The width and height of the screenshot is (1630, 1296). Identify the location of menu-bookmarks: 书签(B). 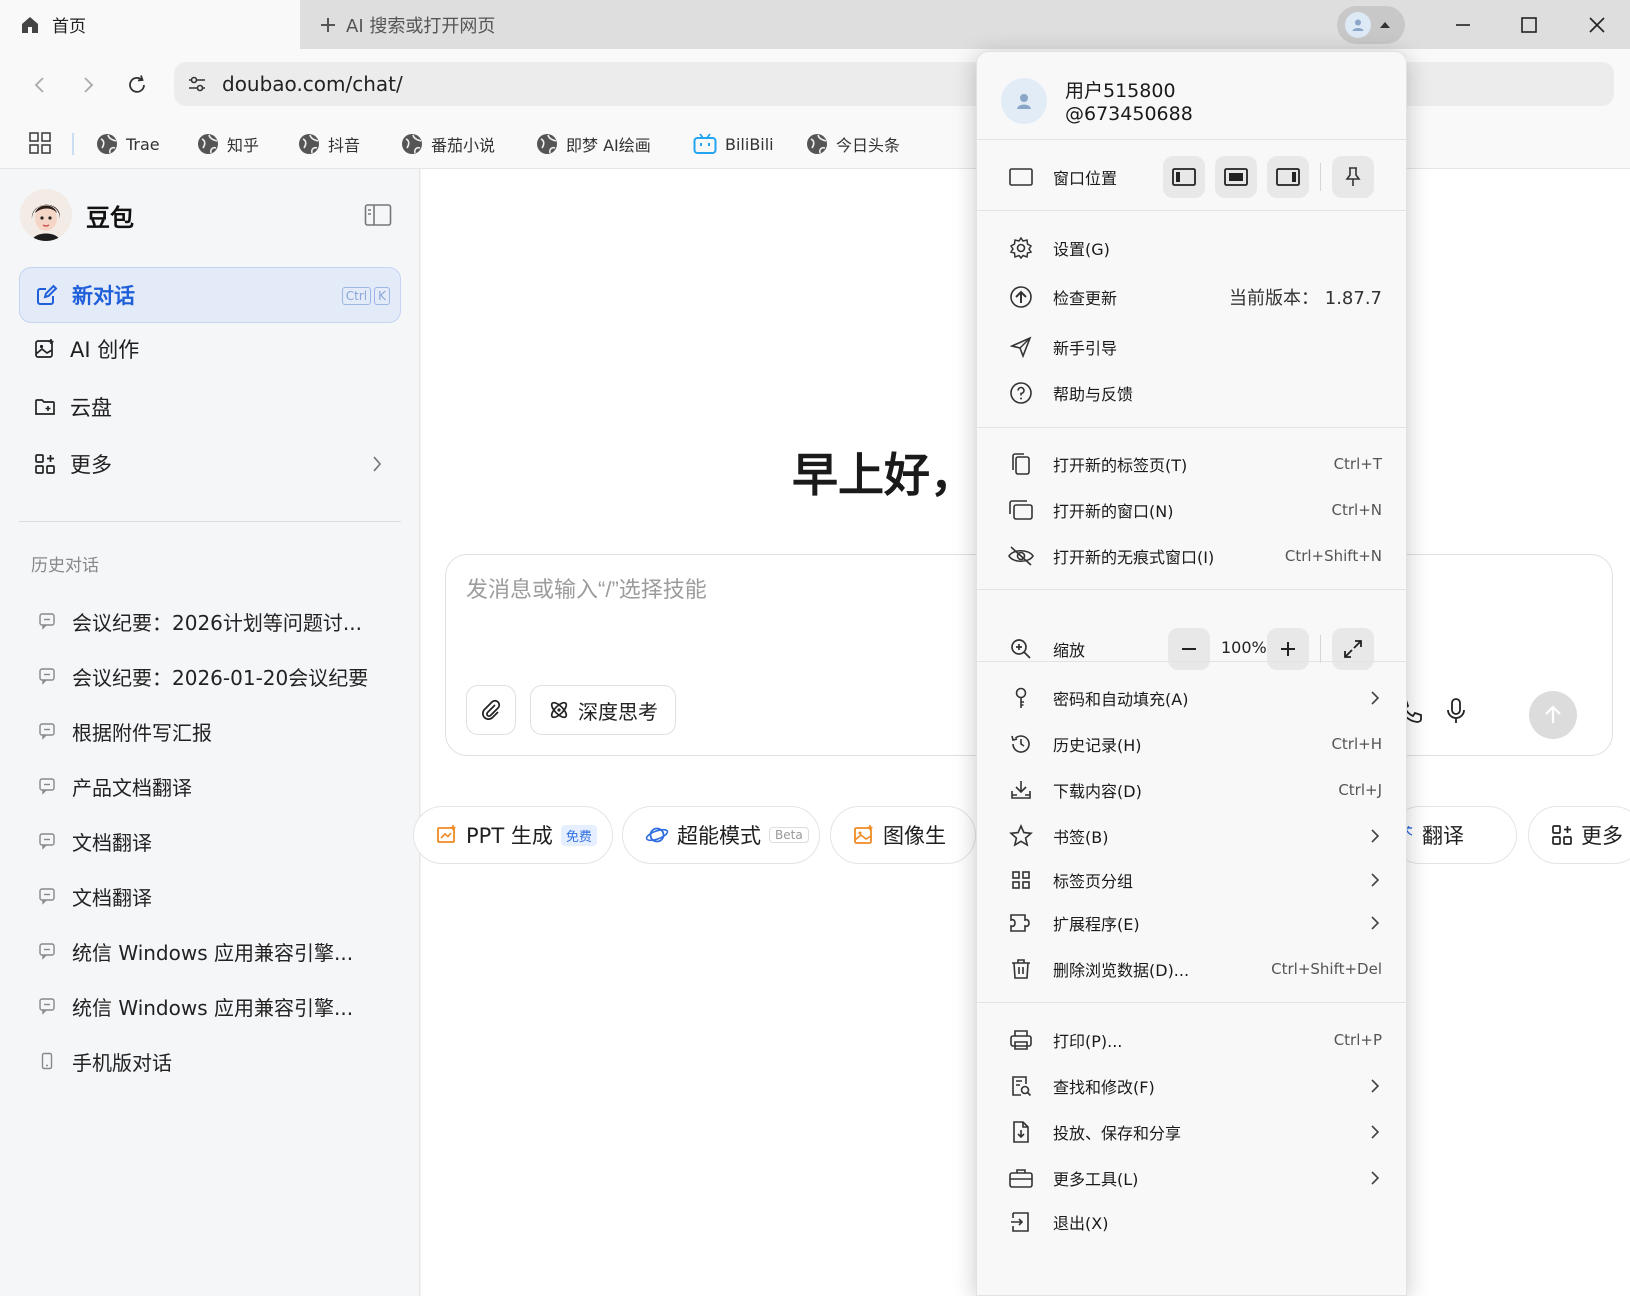
(1194, 836).